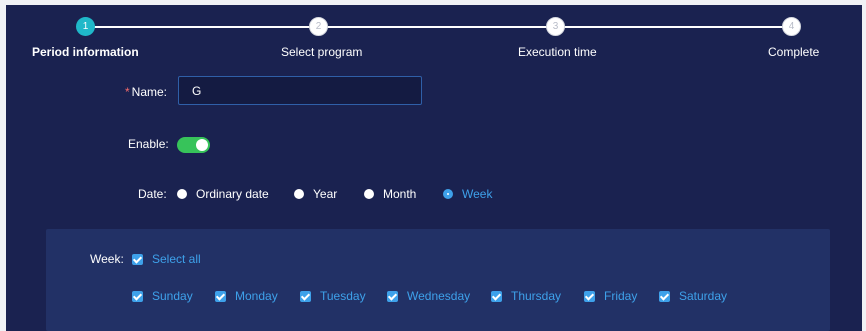 This screenshot has width=866, height=331. What do you see at coordinates (343, 296) in the screenshot?
I see `checkbox-label: Tuesday` at bounding box center [343, 296].